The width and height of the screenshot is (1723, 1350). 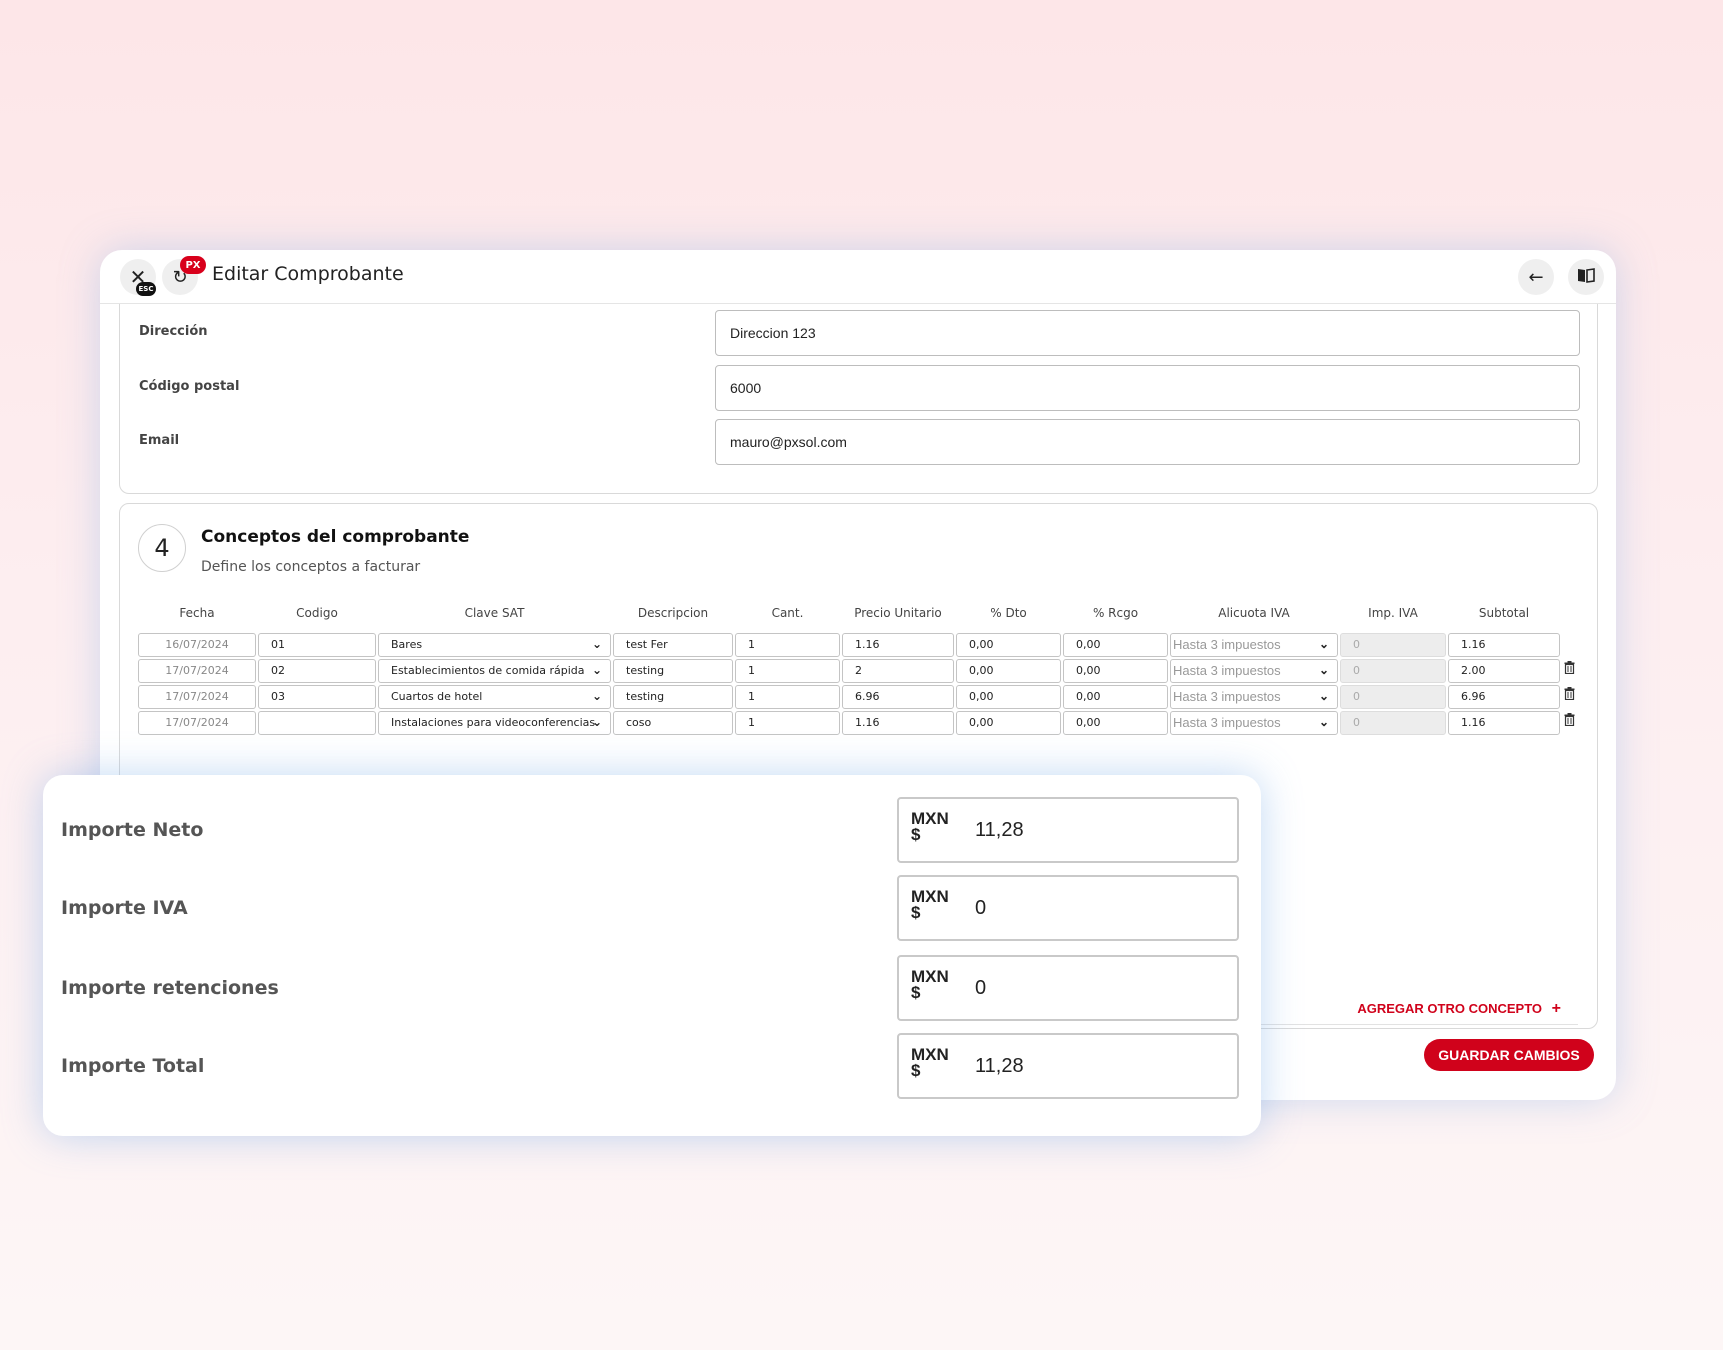 What do you see at coordinates (1586, 277) in the screenshot?
I see `book-button` at bounding box center [1586, 277].